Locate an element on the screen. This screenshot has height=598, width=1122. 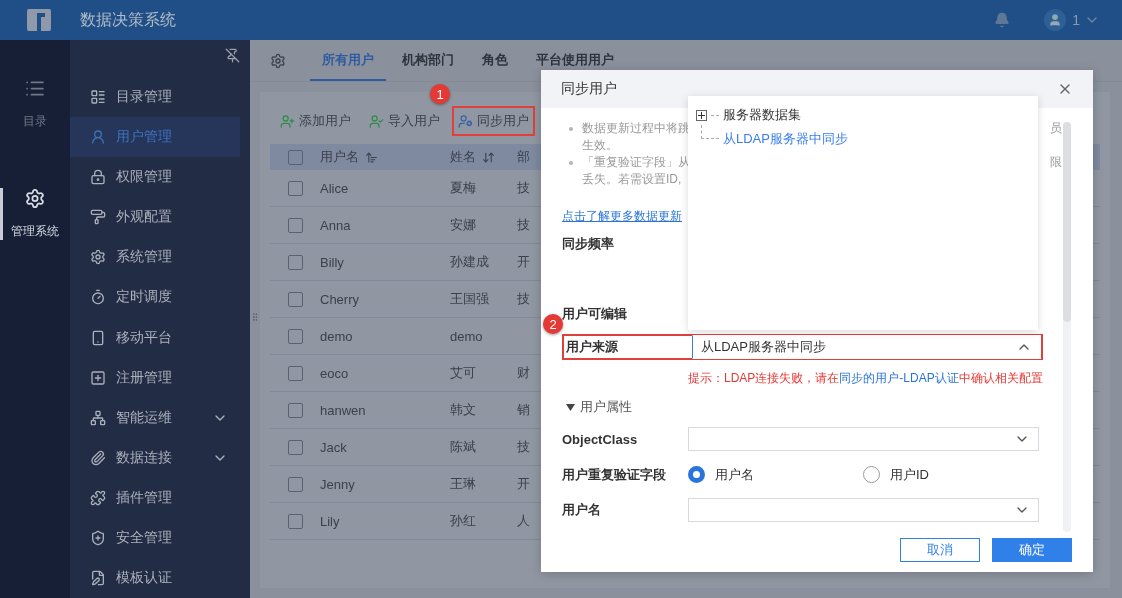
settings-icon is located at coordinates (278, 60).